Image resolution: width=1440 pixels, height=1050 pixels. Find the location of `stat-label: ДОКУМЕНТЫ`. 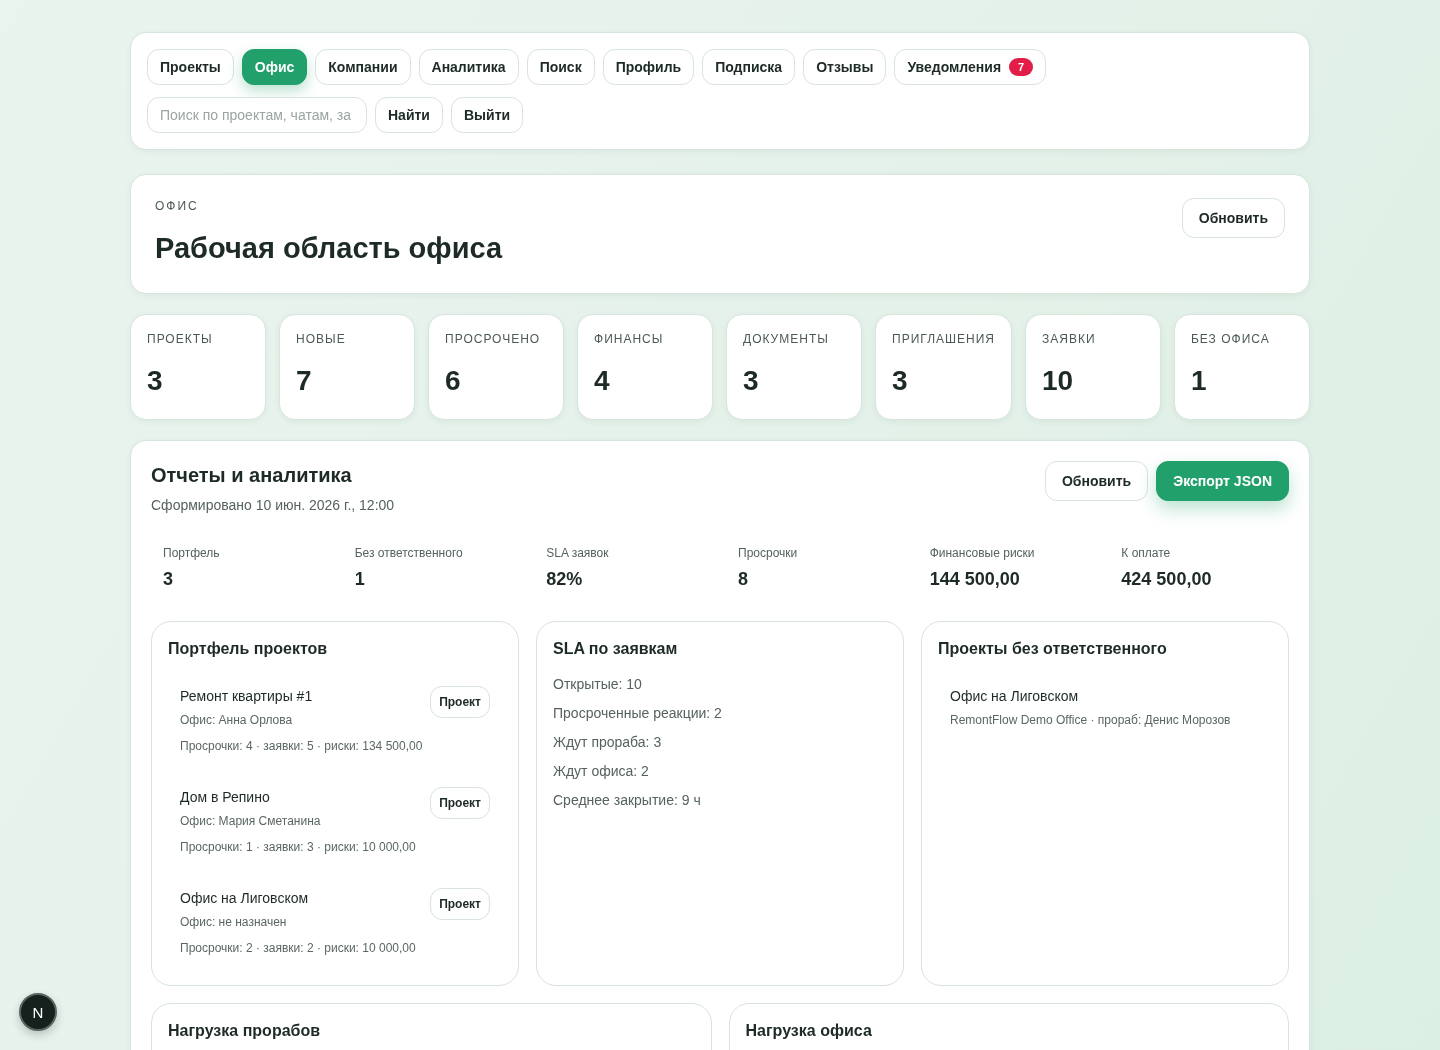

stat-label: ДОКУМЕНТЫ is located at coordinates (786, 339).